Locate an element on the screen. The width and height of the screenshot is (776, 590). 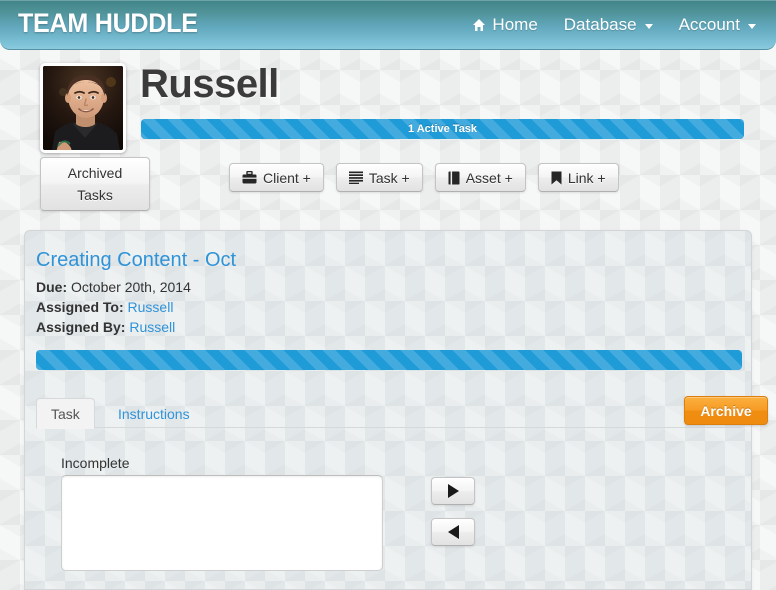
active-tasks-progress: 1 Active Task is located at coordinates (442, 129).